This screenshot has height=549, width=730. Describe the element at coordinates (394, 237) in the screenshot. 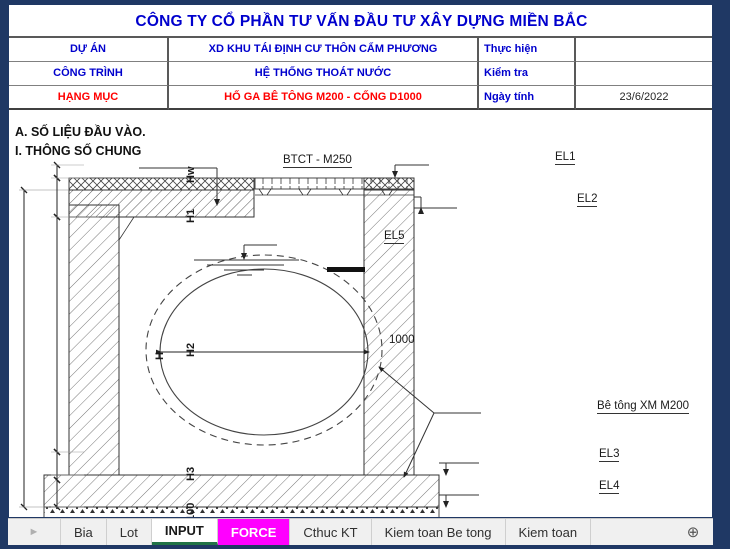

I see `label-el5: EL5` at that location.